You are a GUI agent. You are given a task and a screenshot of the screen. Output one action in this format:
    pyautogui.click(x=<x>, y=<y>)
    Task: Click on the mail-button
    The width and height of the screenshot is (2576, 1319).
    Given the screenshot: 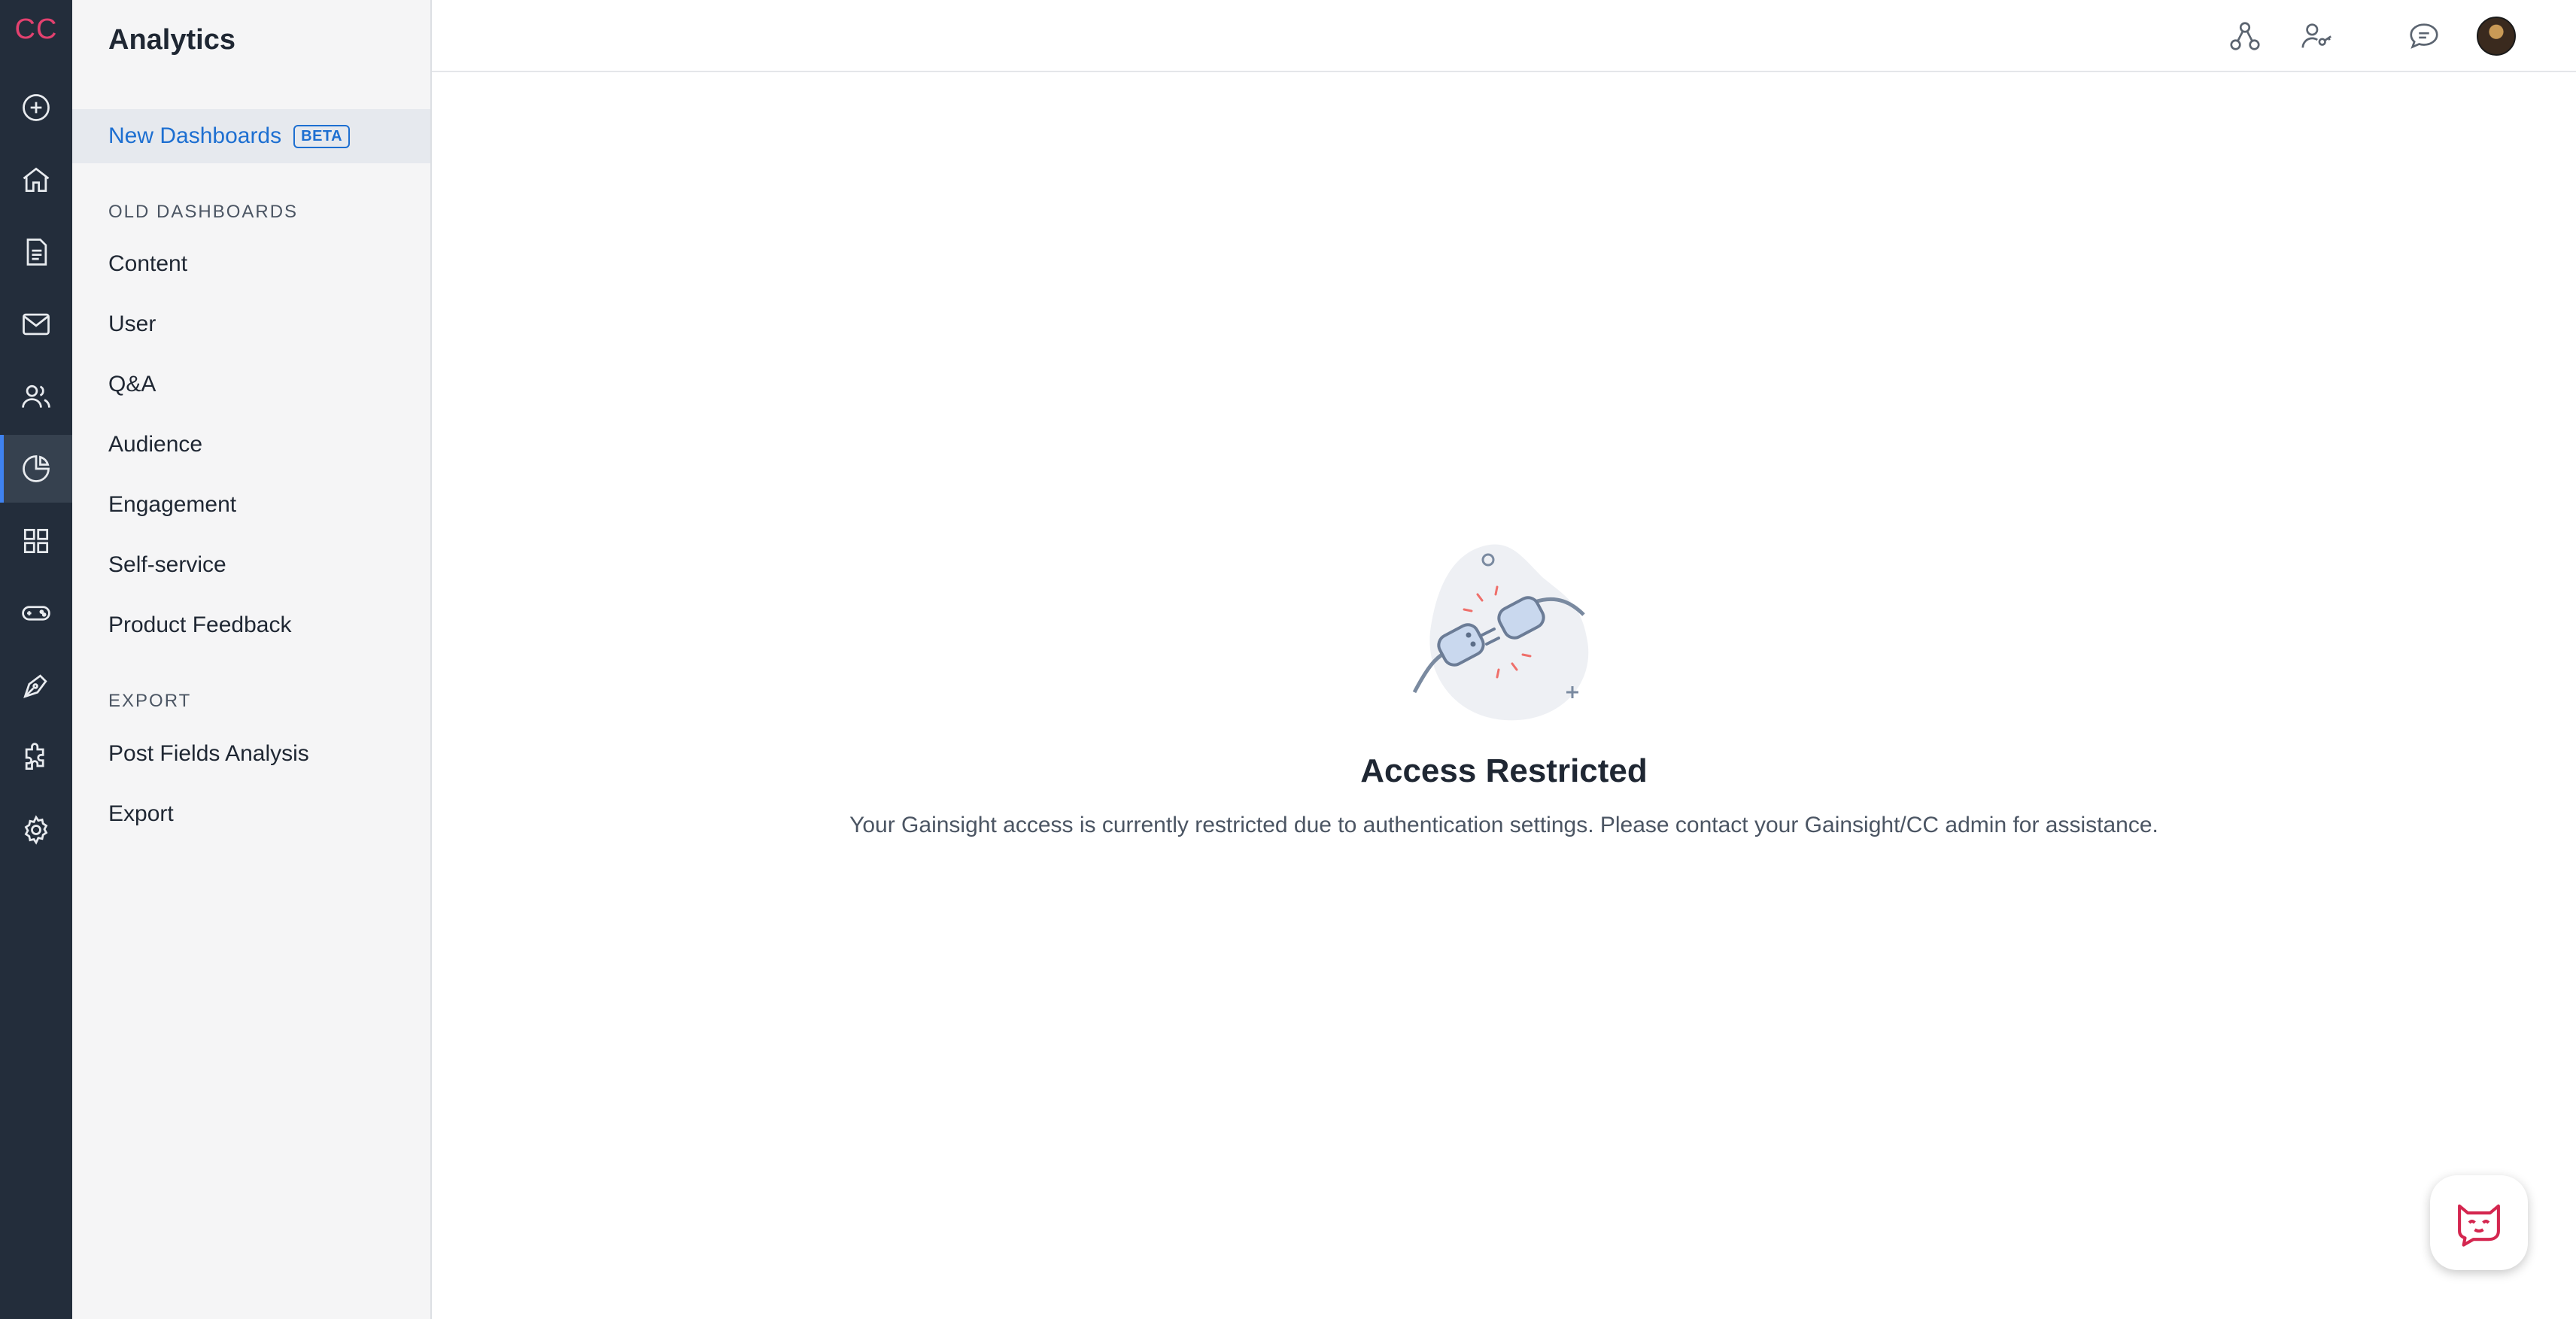 What is the action you would take?
    pyautogui.click(x=36, y=324)
    